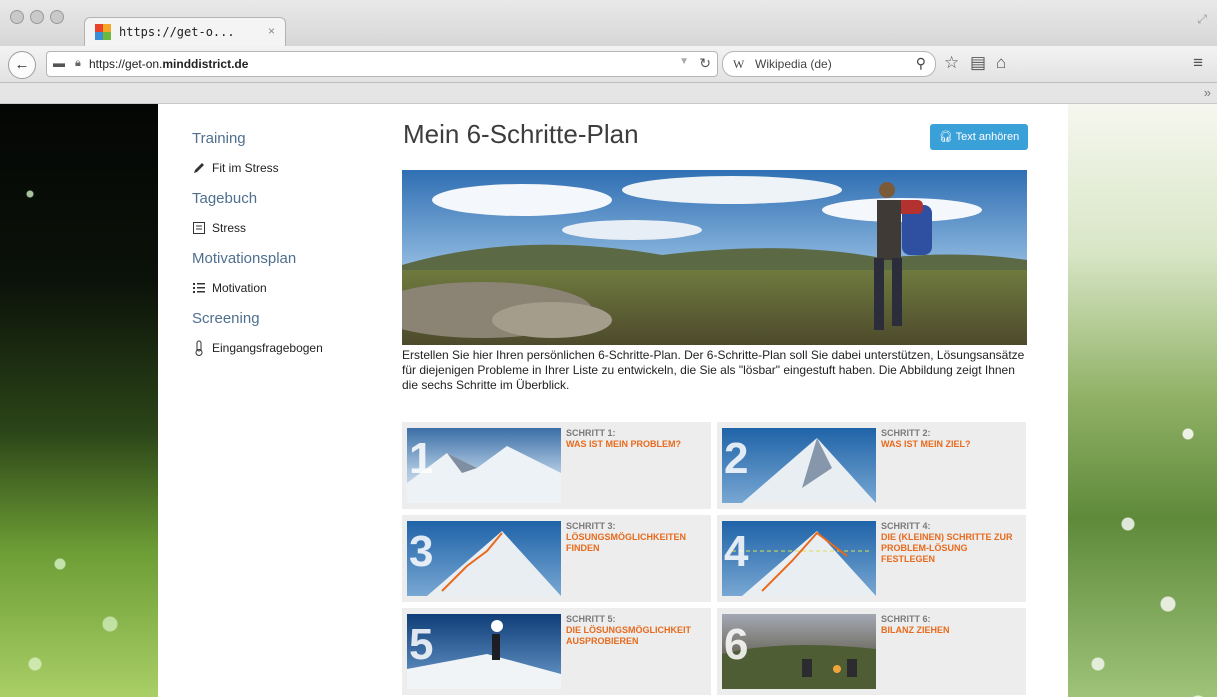  What do you see at coordinates (484, 558) in the screenshot?
I see `step-image: 3` at bounding box center [484, 558].